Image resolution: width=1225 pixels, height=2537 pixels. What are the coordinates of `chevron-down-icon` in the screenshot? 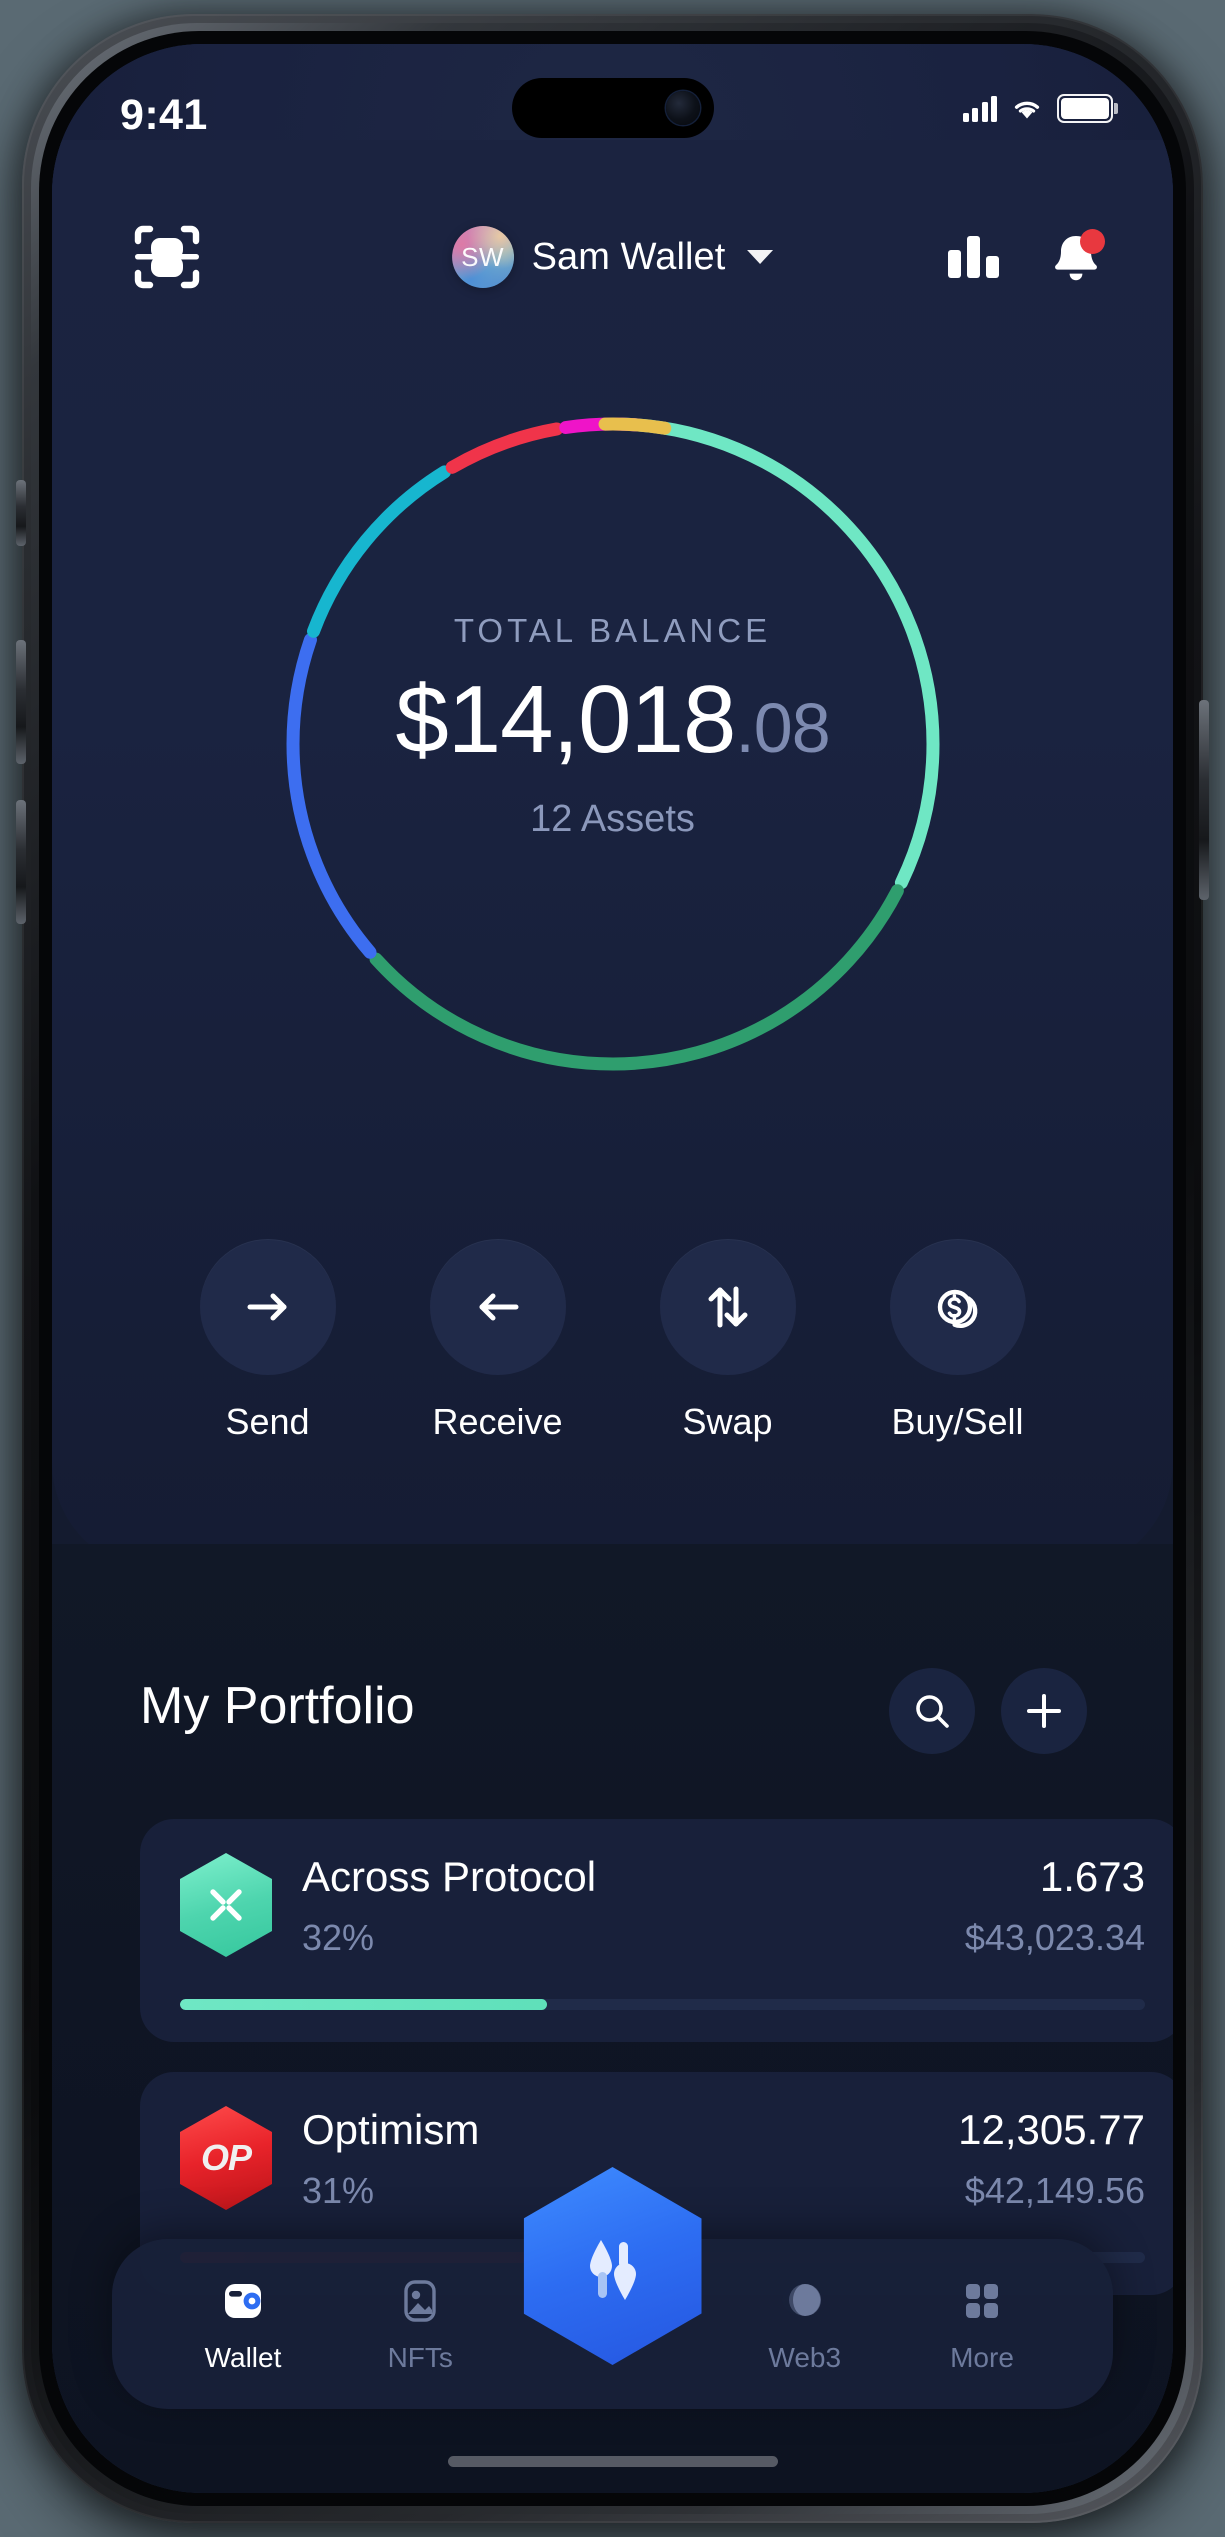 It's located at (760, 257).